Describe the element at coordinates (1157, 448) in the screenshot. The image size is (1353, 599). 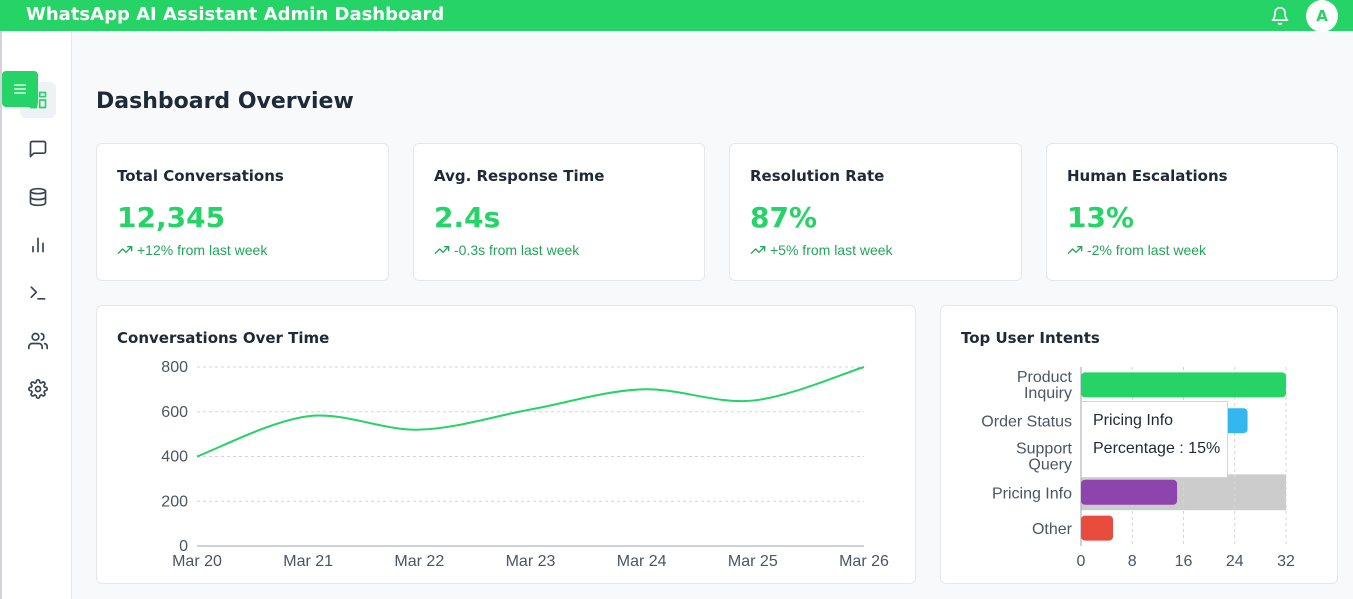
I see `tooltip-value: Percentage : 15%` at that location.